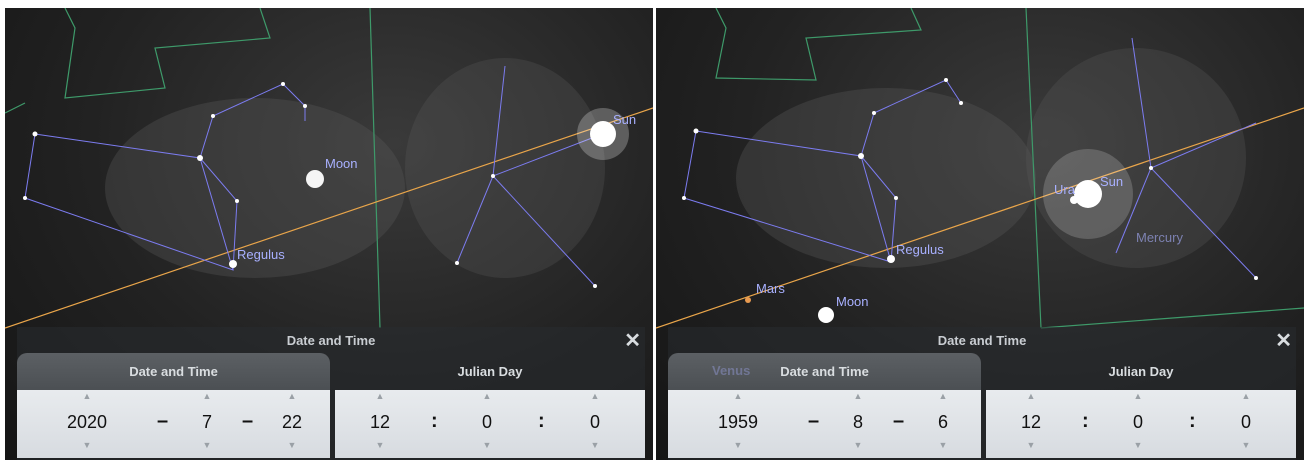  Describe the element at coordinates (1064, 189) in the screenshot. I see `uranus-label: Ura` at that location.